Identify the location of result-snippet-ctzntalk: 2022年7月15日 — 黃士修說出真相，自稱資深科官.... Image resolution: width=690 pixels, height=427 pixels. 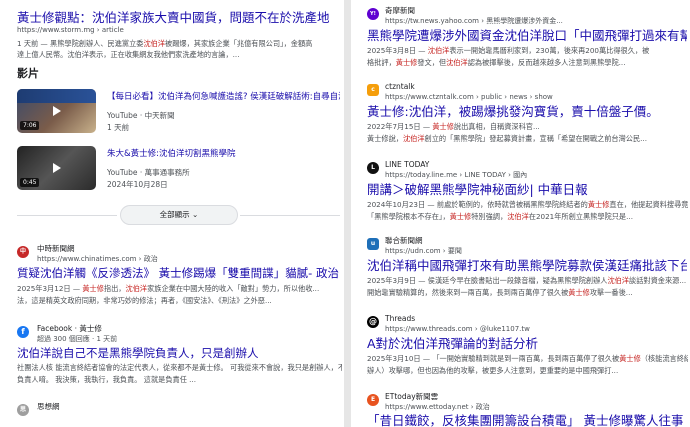
(453, 126).